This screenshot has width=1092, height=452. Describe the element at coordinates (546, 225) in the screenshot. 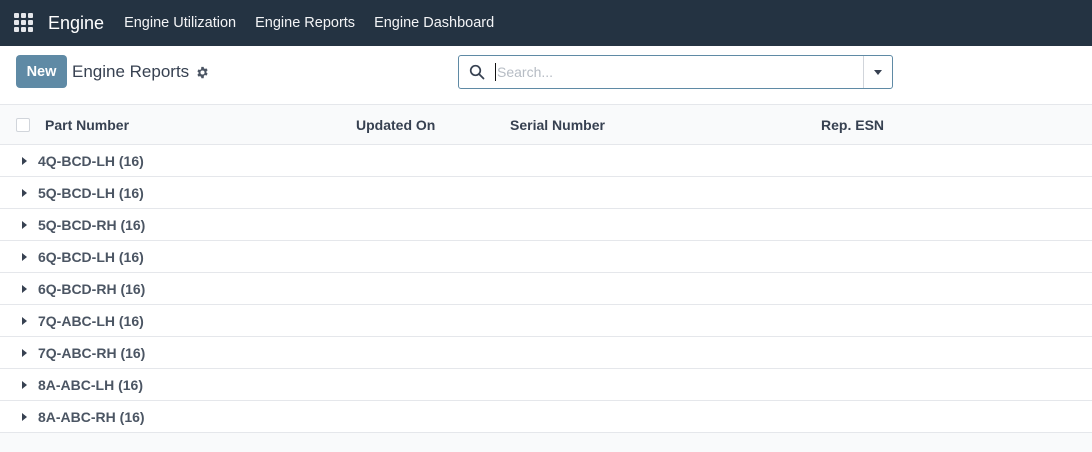

I see `group-row: 5Q-BCD-RH (16)` at that location.